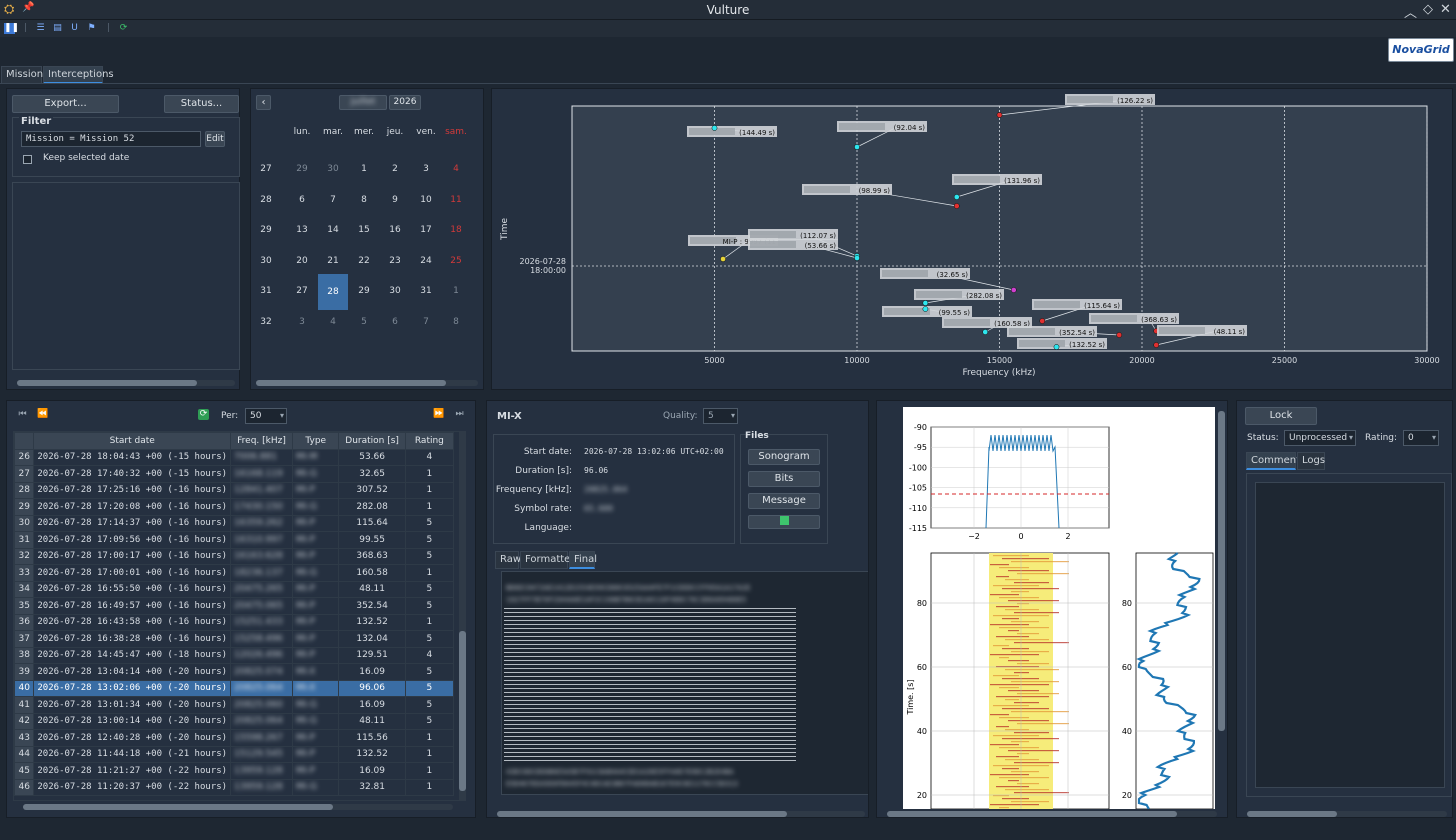 The height and width of the screenshot is (840, 1456). What do you see at coordinates (784, 457) in the screenshot?
I see `sonogram-button: Sonogram` at bounding box center [784, 457].